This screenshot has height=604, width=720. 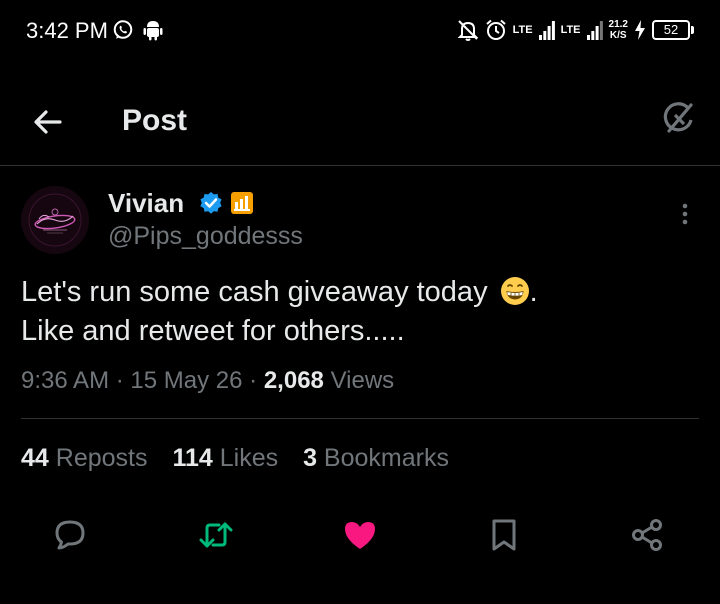 What do you see at coordinates (514, 291) in the screenshot?
I see `grinning-face-icon` at bounding box center [514, 291].